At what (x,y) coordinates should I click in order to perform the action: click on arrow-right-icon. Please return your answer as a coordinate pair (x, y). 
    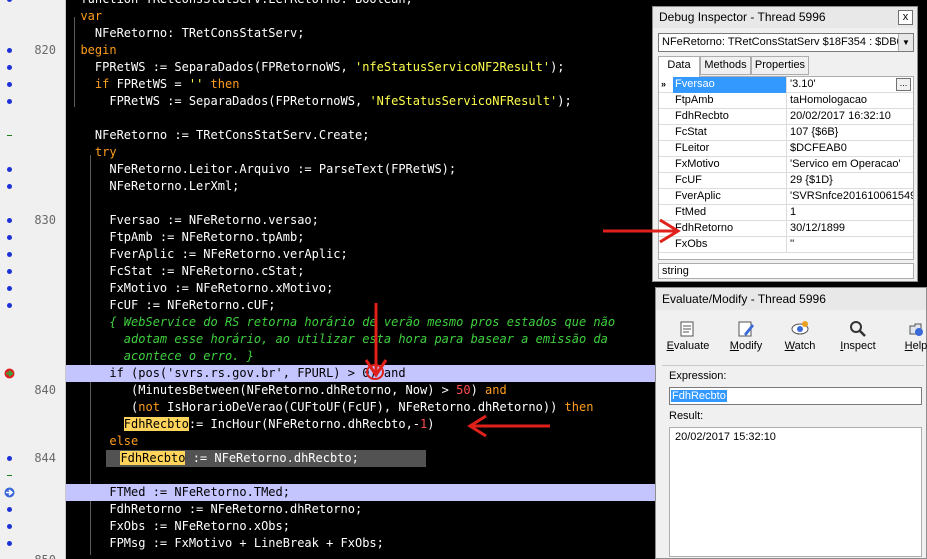
    Looking at the image, I should click on (642, 231).